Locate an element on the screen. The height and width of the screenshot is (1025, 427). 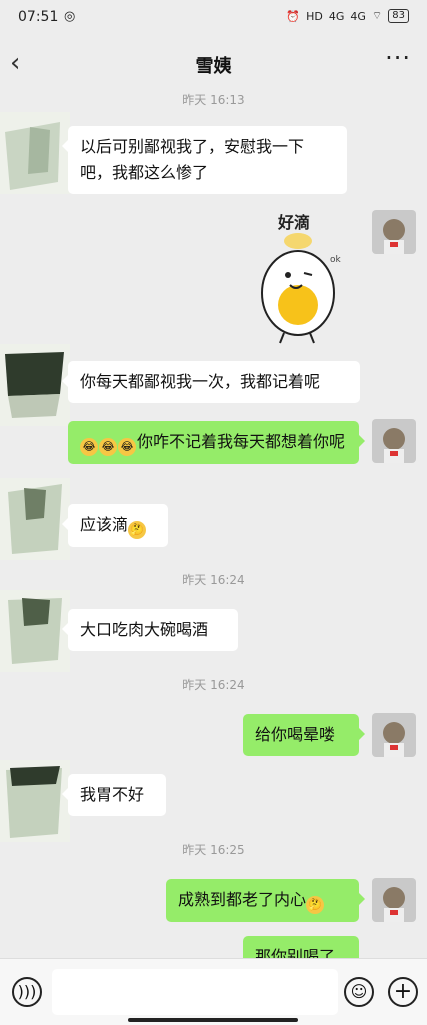
message-text: 应该滴 is located at coordinates (104, 524).